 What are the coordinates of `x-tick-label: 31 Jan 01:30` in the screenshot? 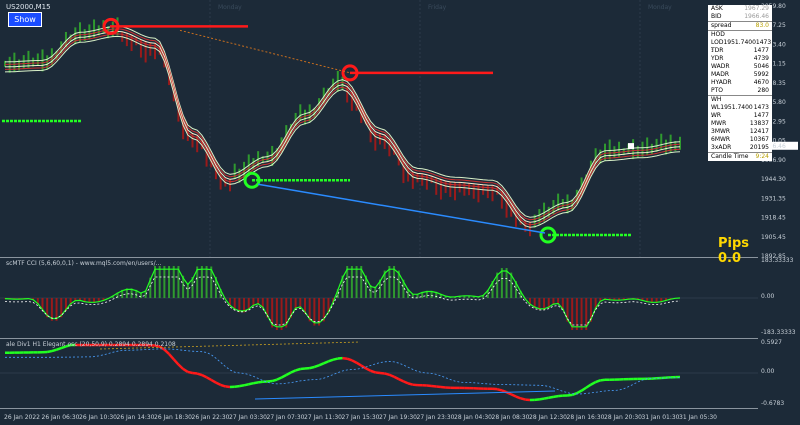 It's located at (661, 417).